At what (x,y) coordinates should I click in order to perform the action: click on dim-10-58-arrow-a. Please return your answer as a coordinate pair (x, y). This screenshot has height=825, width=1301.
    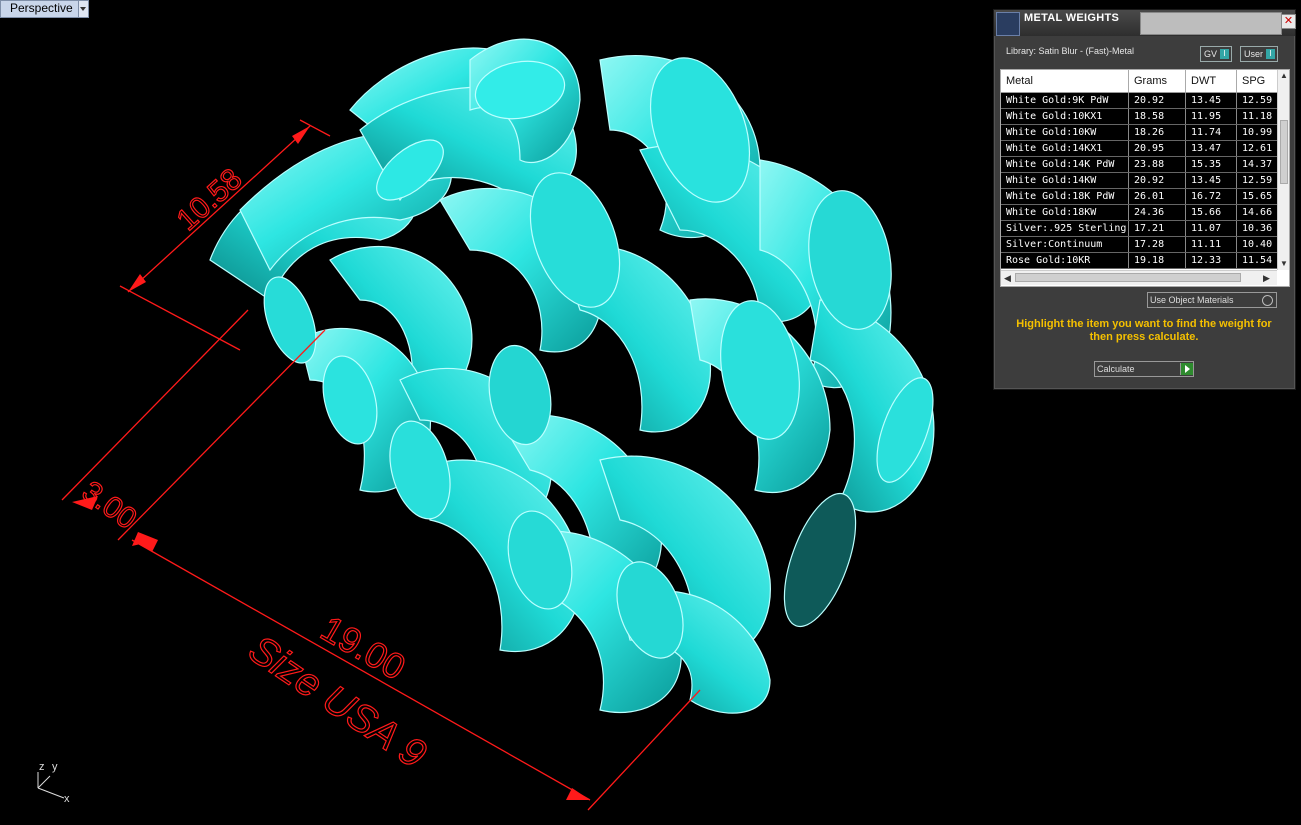
    Looking at the image, I should click on (137, 283).